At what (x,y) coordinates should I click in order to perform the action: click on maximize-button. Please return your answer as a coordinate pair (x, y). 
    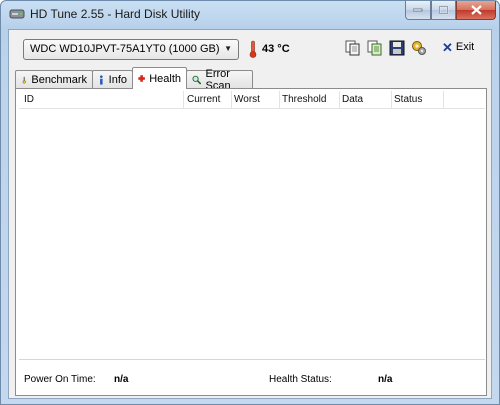
    Looking at the image, I should click on (443, 10).